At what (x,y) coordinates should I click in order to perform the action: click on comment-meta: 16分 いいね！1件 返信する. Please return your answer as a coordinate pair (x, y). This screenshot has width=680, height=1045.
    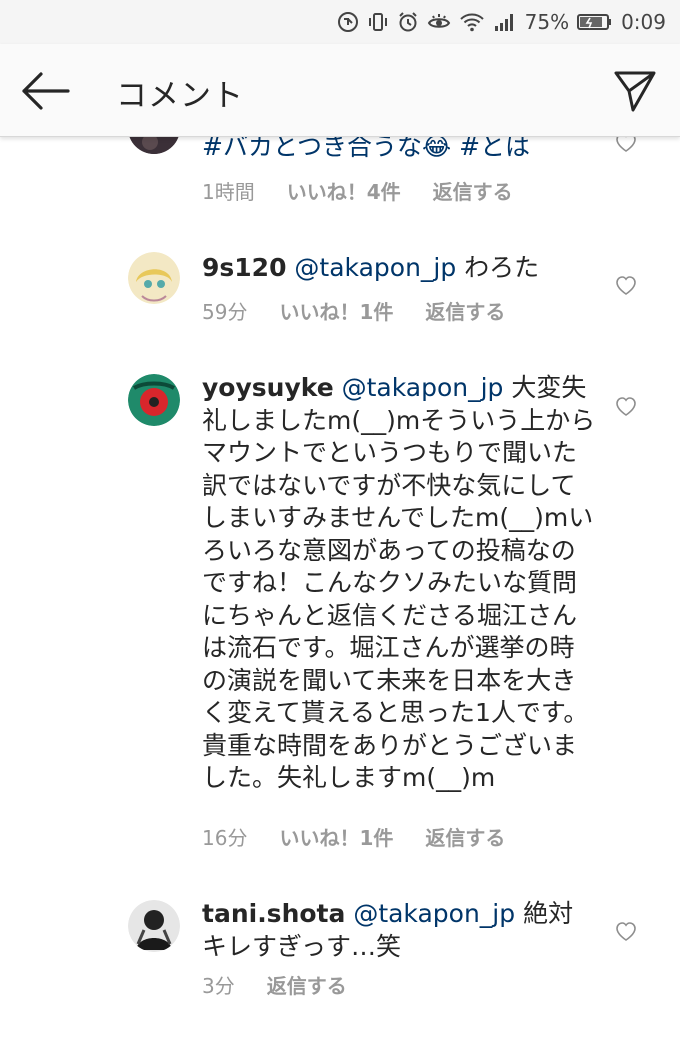
    Looking at the image, I should click on (353, 836).